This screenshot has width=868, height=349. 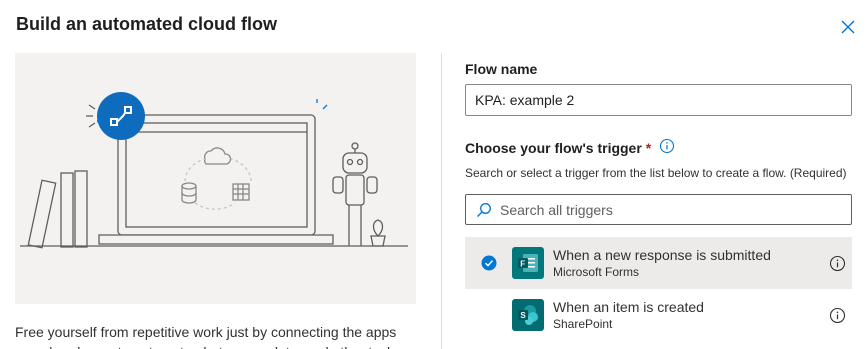 I want to click on trigger-name: When an item is created, so click(x=628, y=307).